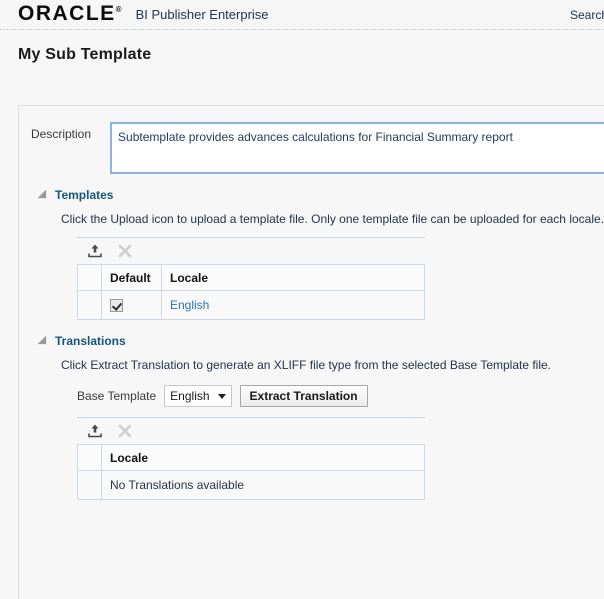  What do you see at coordinates (90, 341) in the screenshot?
I see `translations-section-title: Translations` at bounding box center [90, 341].